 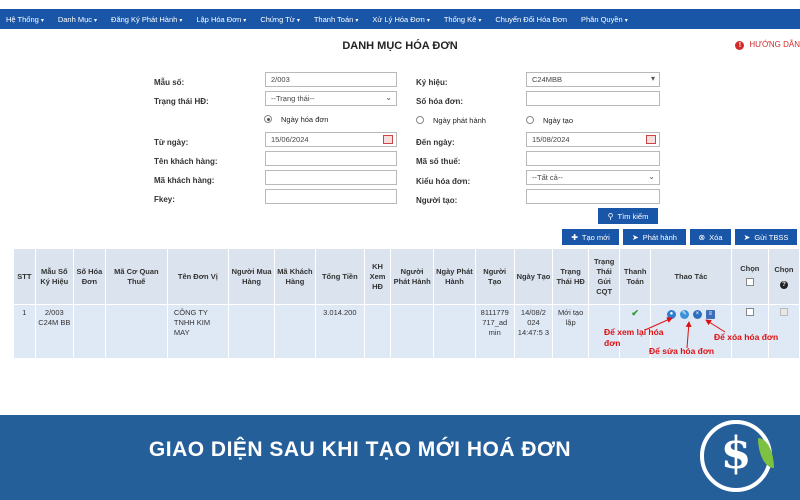 I want to click on mau-so-value: 2/003, so click(x=280, y=79).